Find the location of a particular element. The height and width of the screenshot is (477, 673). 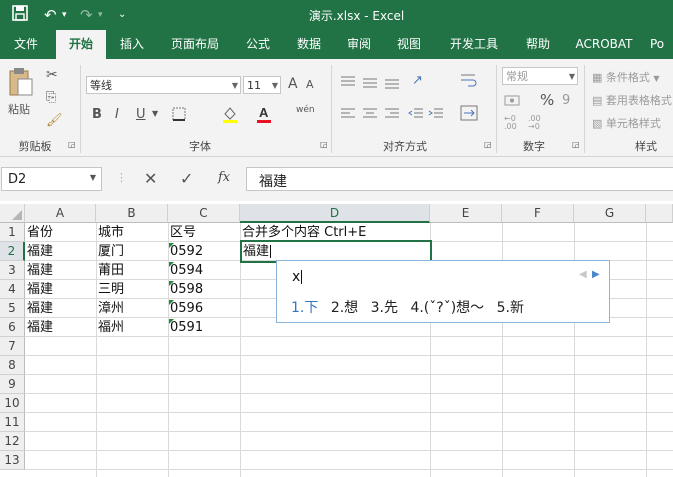

ime-next-page-icon: ▶ is located at coordinates (596, 274).